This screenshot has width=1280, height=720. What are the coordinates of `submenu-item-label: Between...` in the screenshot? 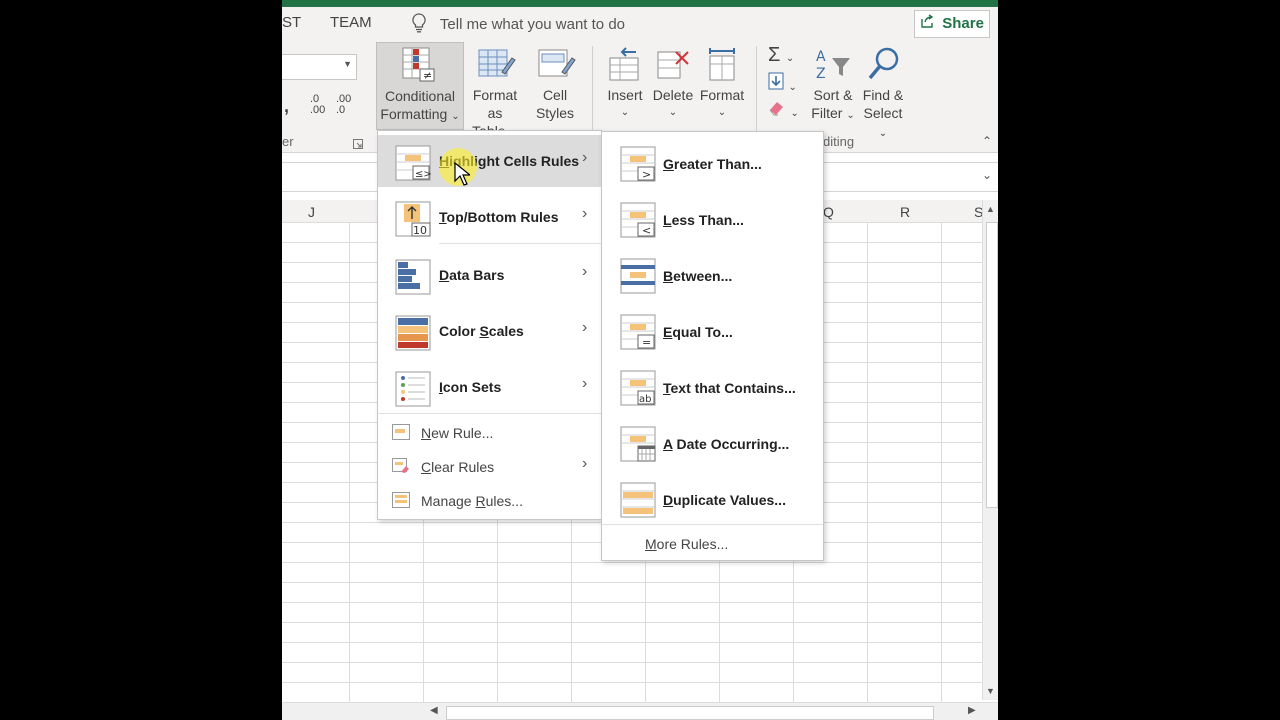 It's located at (698, 276).